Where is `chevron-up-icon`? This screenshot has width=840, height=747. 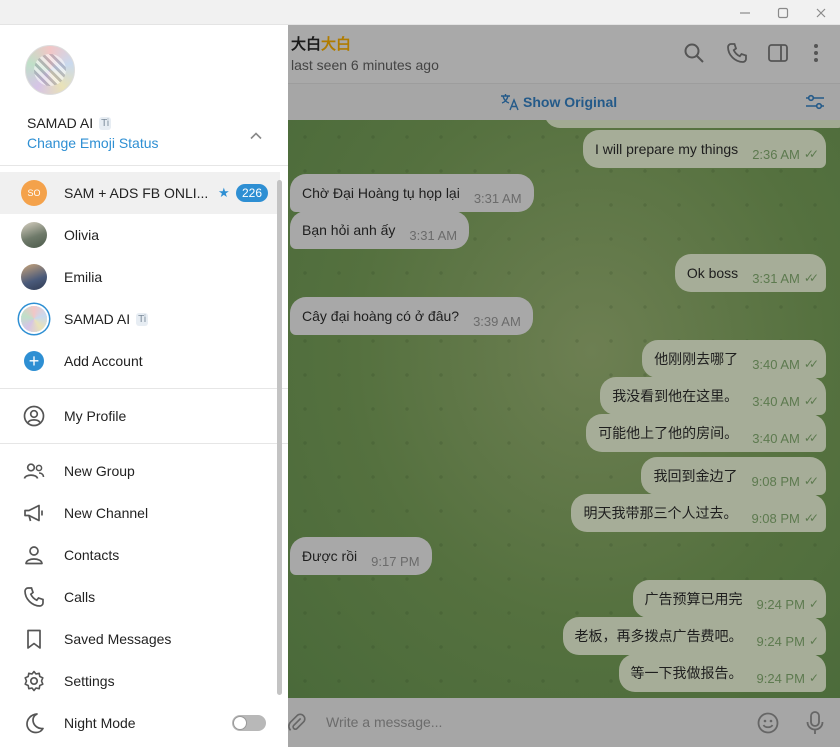 chevron-up-icon is located at coordinates (256, 136).